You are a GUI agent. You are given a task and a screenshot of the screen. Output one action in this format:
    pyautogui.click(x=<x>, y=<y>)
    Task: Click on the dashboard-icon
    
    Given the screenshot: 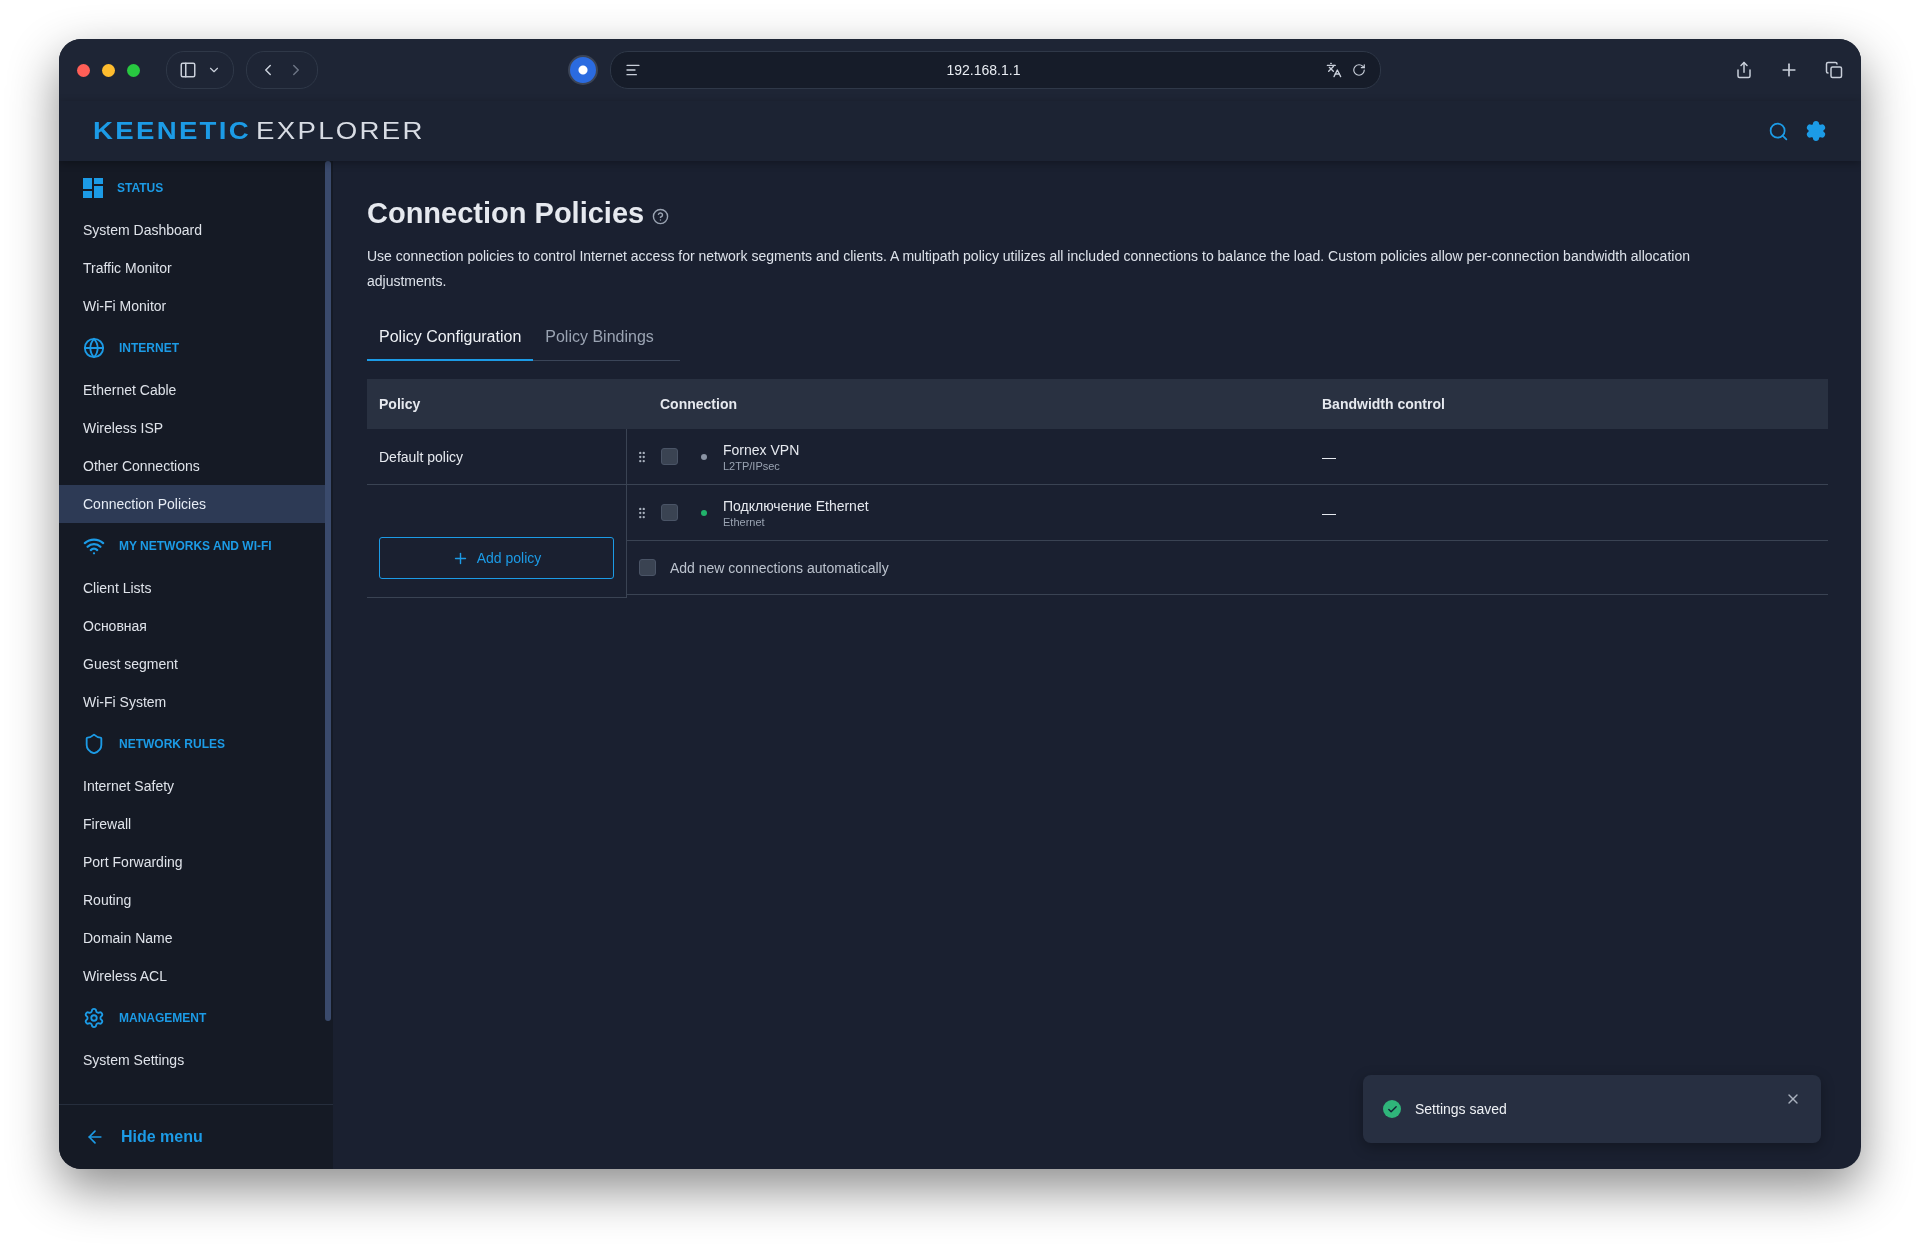 What is the action you would take?
    pyautogui.click(x=93, y=188)
    